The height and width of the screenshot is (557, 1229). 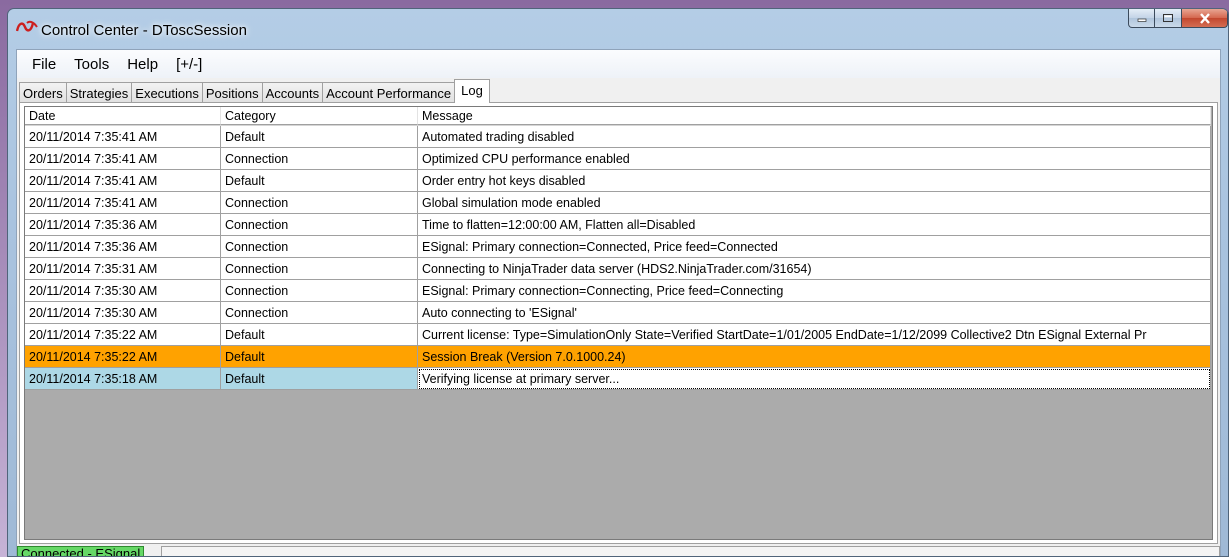 What do you see at coordinates (99, 92) in the screenshot?
I see `tab-strategies: Strategies` at bounding box center [99, 92].